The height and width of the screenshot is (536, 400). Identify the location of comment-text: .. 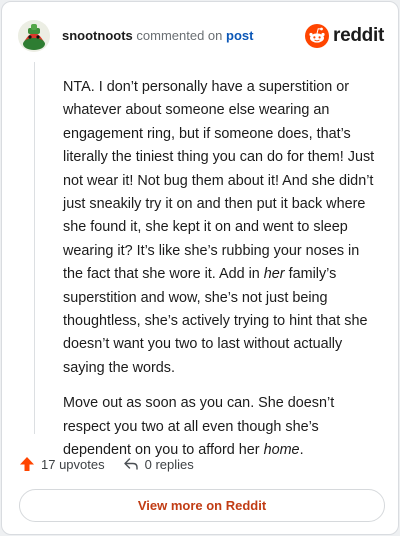
(301, 450).